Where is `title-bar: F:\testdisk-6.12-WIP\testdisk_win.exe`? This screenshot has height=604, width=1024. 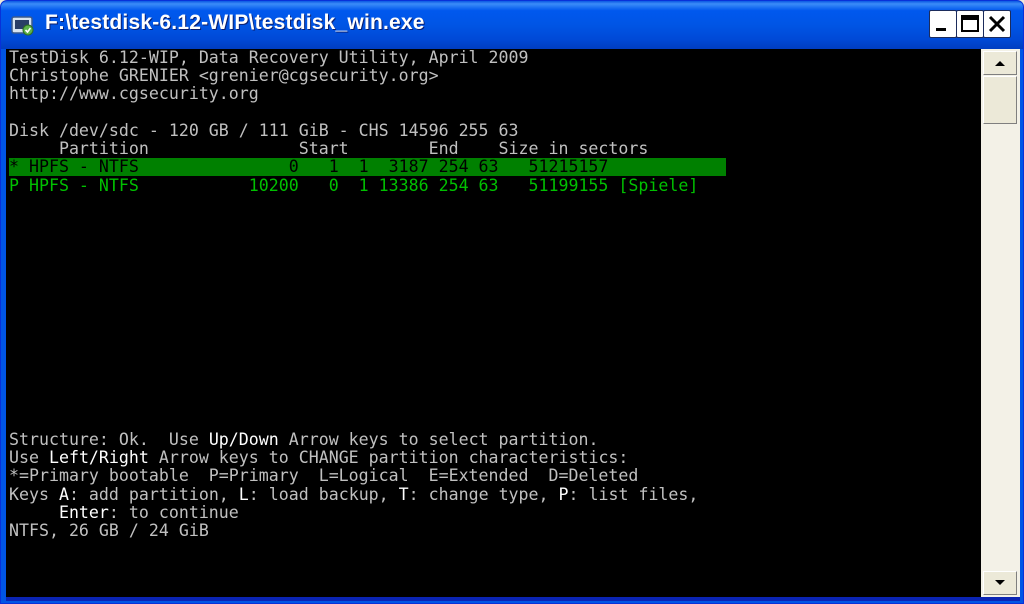
title-bar: F:\testdisk-6.12-WIP\testdisk_win.exe is located at coordinates (512, 25).